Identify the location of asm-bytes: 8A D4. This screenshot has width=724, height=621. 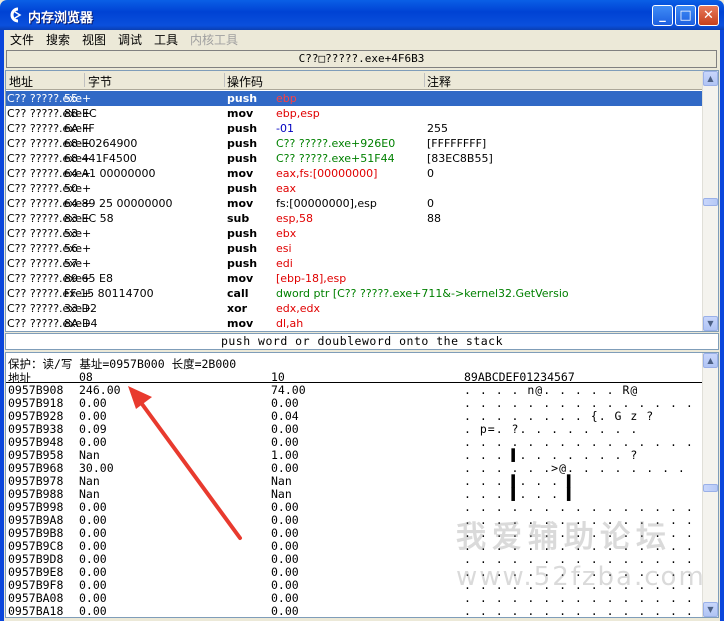
(81, 323).